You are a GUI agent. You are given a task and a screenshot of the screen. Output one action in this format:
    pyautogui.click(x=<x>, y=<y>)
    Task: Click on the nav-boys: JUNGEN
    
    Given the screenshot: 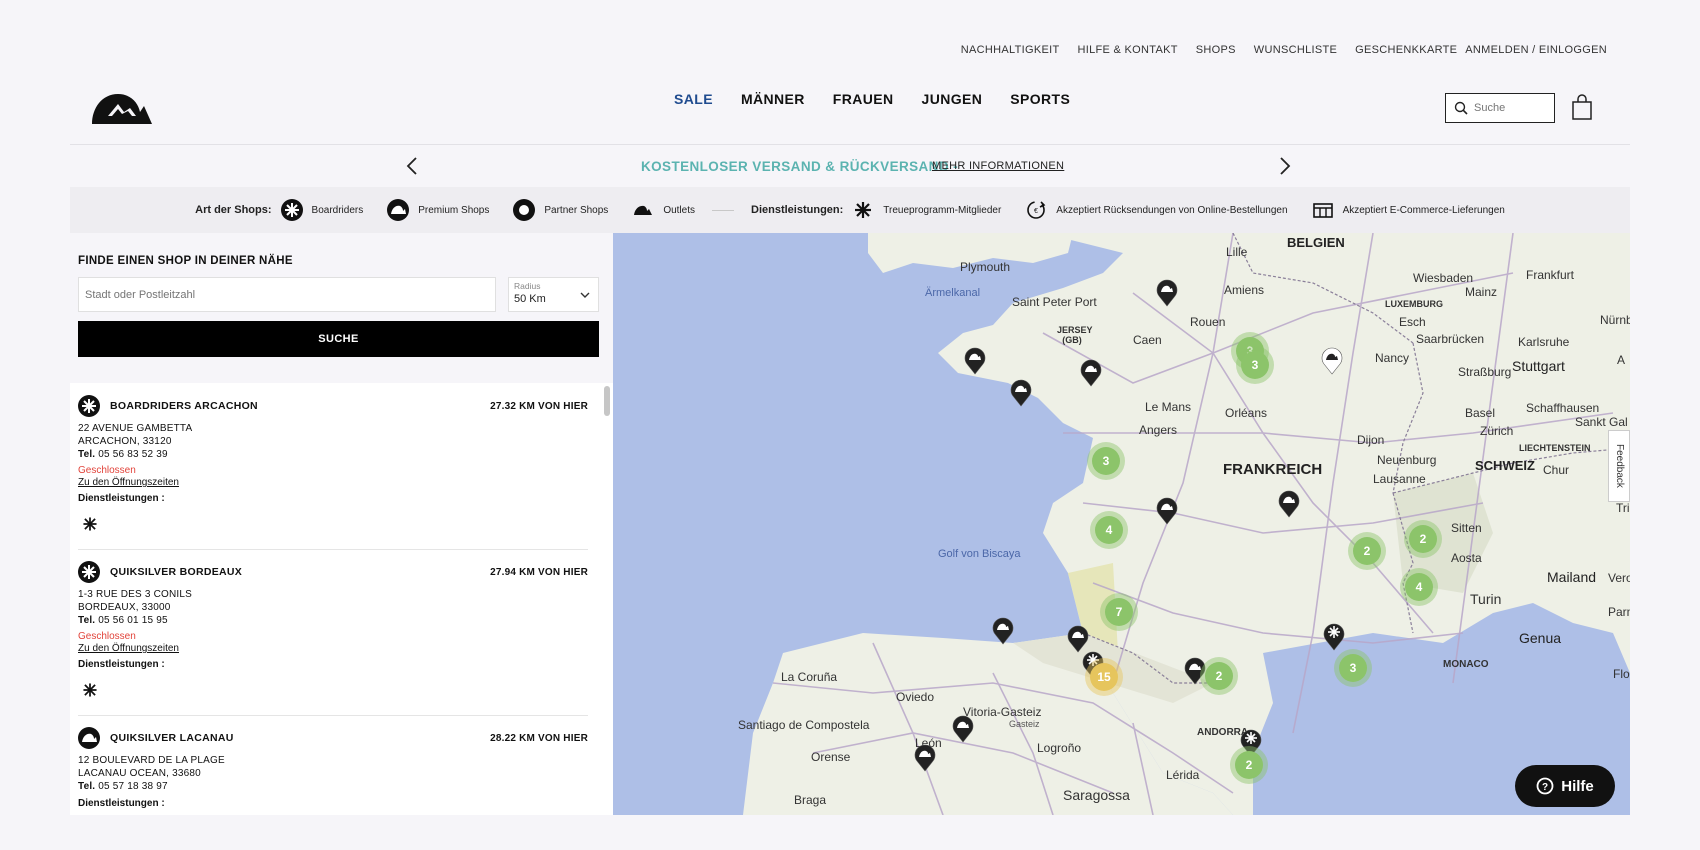 What is the action you would take?
    pyautogui.click(x=952, y=99)
    